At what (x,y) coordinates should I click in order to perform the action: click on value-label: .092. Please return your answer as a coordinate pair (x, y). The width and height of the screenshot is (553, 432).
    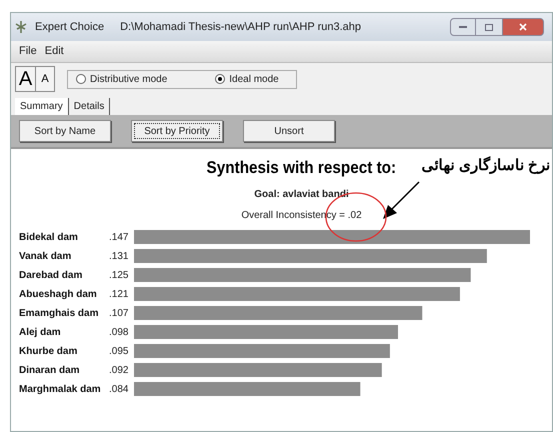
    Looking at the image, I should click on (118, 370).